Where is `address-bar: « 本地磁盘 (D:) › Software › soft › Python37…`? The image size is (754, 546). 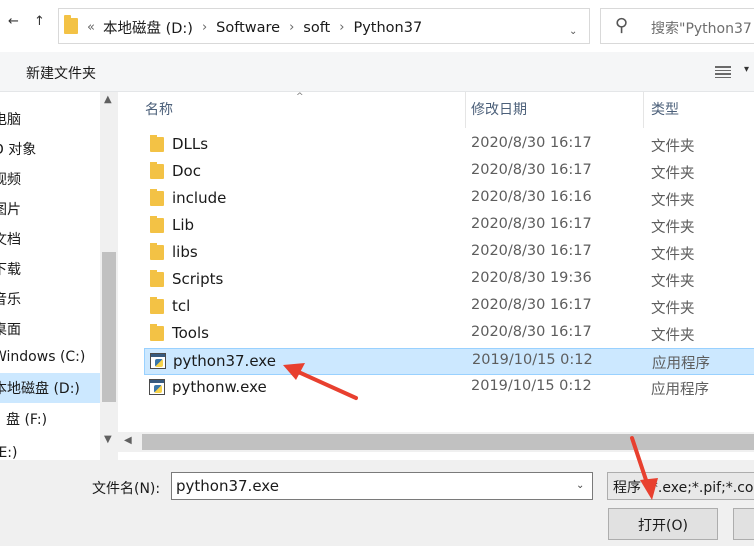 address-bar: « 本地磁盘 (D:) › Software › soft › Python37… is located at coordinates (347, 26).